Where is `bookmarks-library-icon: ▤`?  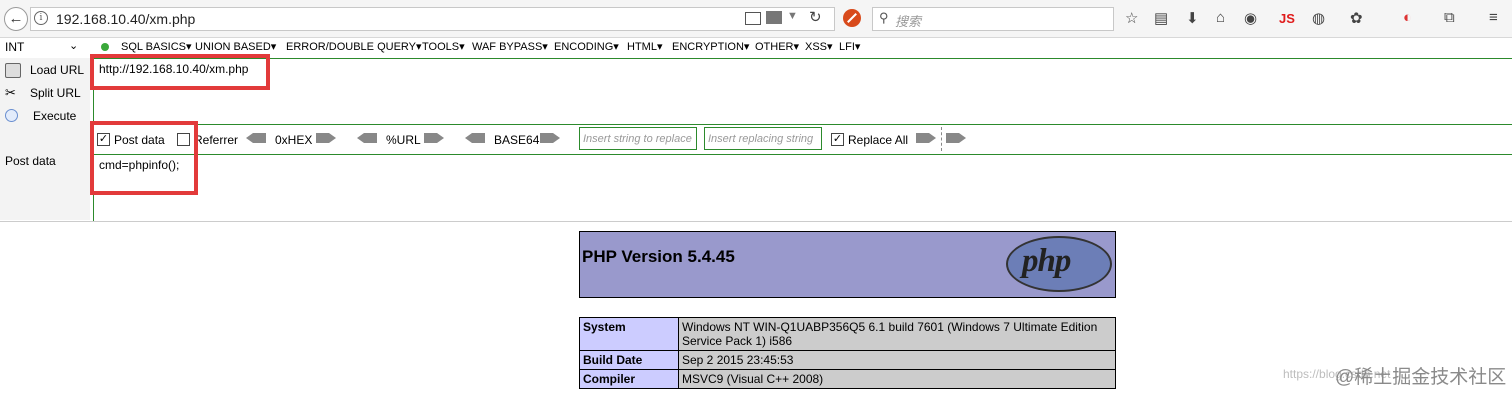
bookmarks-library-icon: ▤ is located at coordinates (1161, 18).